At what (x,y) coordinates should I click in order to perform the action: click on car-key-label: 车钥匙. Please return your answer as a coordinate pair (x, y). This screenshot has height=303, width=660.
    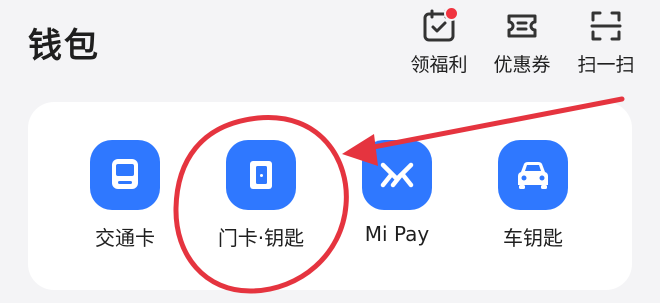
    Looking at the image, I should click on (533, 238).